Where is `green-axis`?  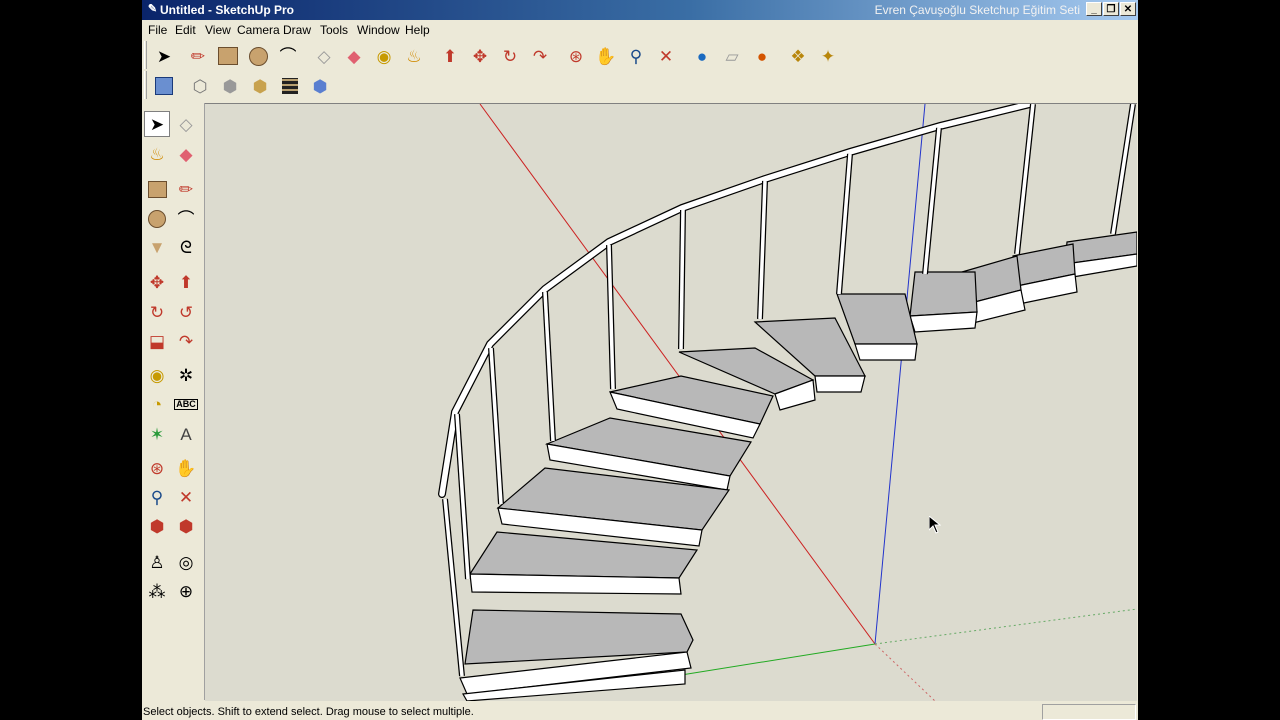 green-axis is located at coordinates (775, 660).